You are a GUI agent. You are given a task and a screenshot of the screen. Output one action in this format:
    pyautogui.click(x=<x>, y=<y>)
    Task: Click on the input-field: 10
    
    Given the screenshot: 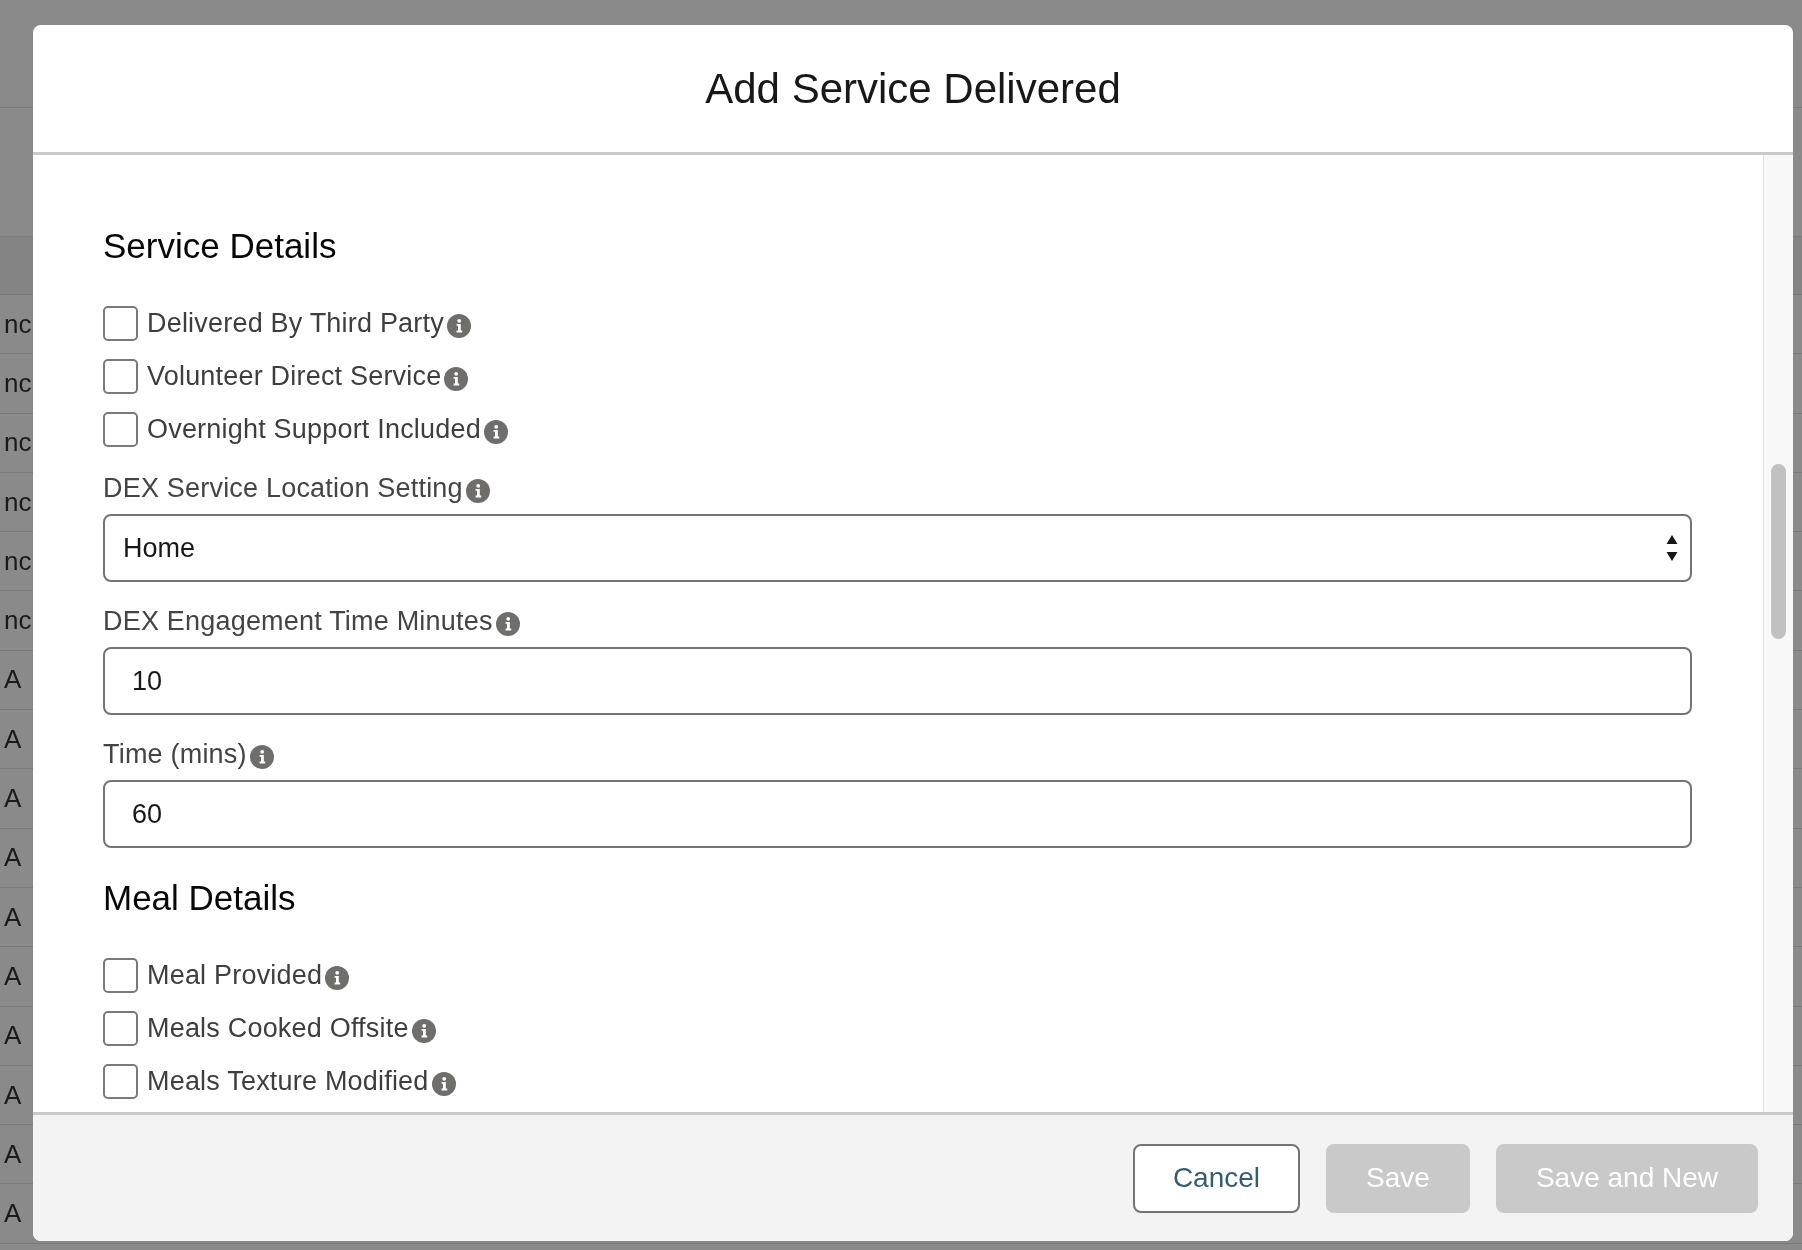 What is the action you would take?
    pyautogui.click(x=897, y=681)
    